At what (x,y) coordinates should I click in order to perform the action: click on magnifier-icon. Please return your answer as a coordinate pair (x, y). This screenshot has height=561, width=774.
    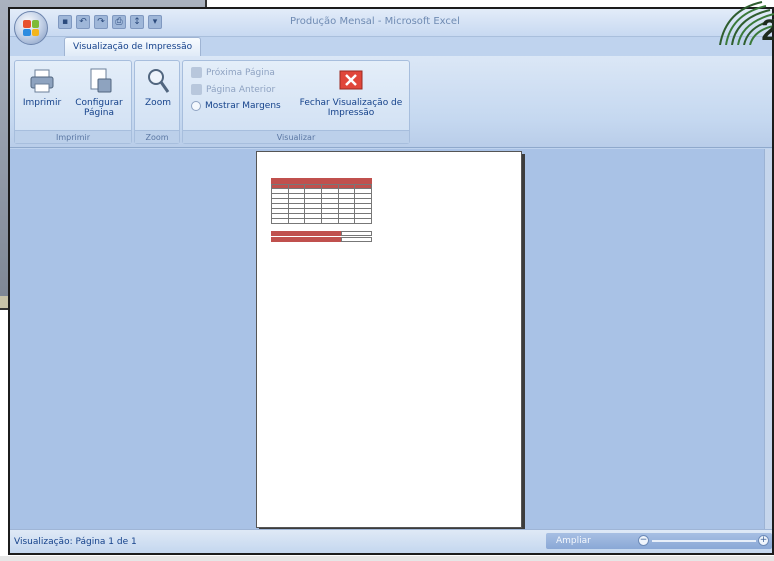
    Looking at the image, I should click on (158, 81).